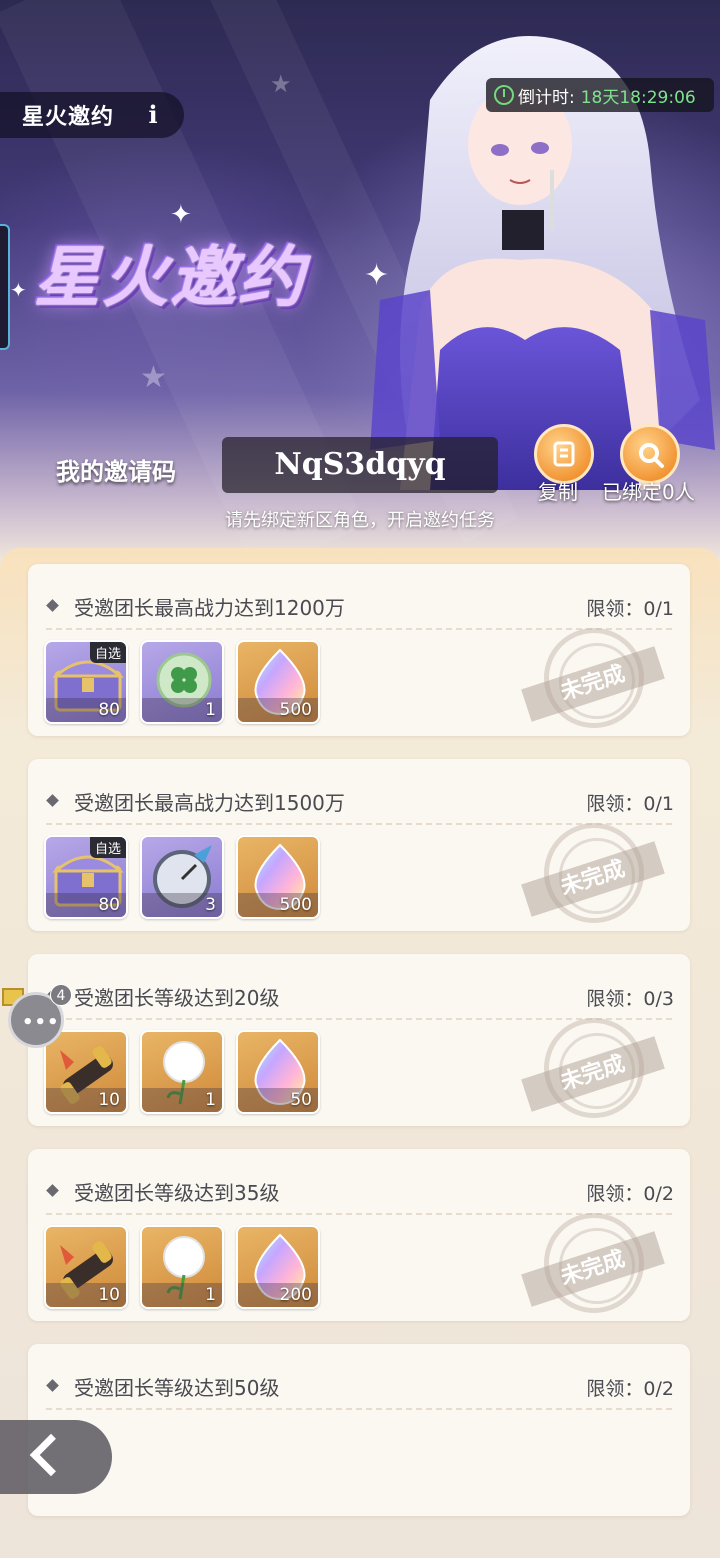 The width and height of the screenshot is (720, 1558). I want to click on bound-count-label: 已绑定0人, so click(648, 490).